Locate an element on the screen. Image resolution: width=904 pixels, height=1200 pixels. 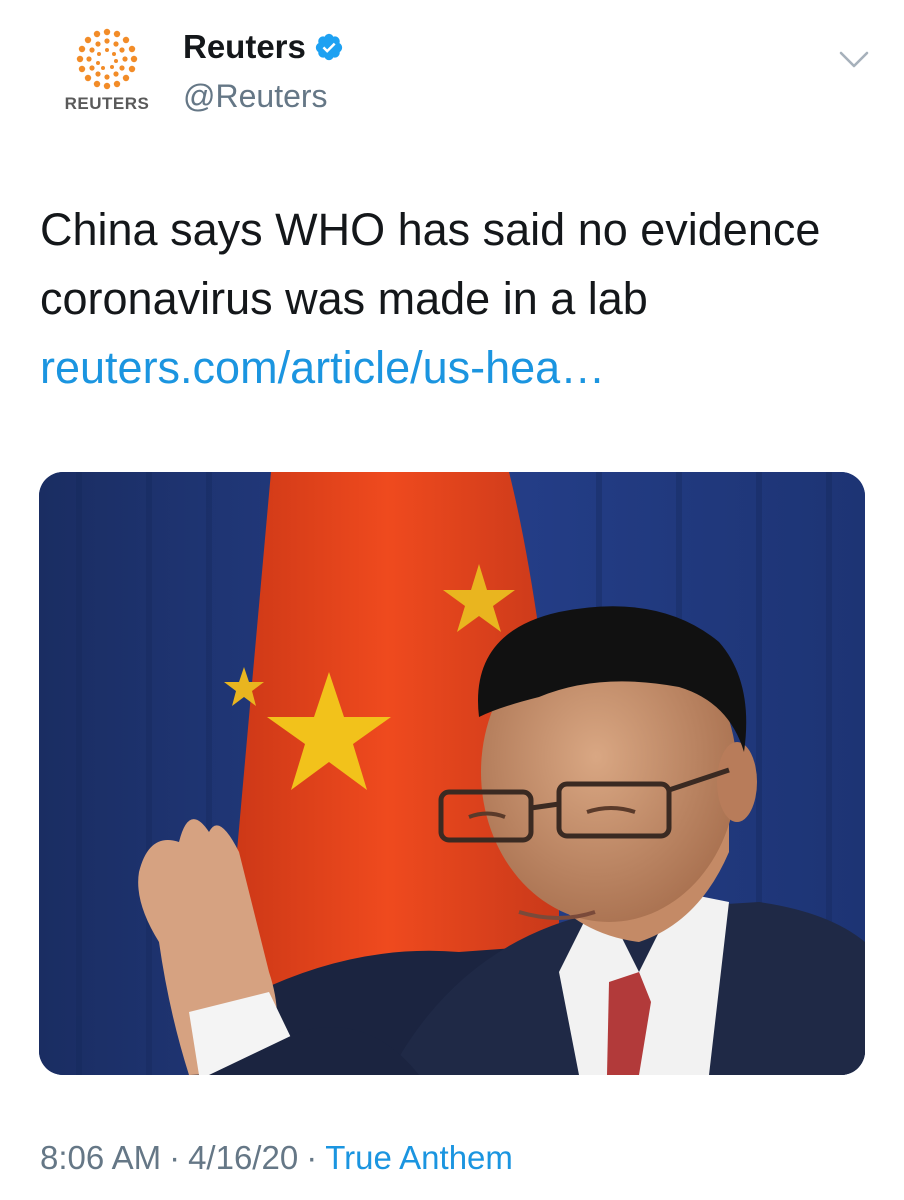
verified-badge-icon is located at coordinates (329, 46).